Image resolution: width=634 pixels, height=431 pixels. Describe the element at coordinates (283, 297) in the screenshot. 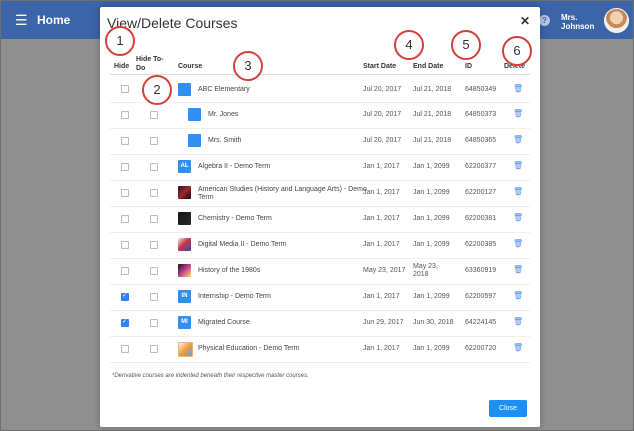

I see `course-name: Internship - Demo Term` at that location.